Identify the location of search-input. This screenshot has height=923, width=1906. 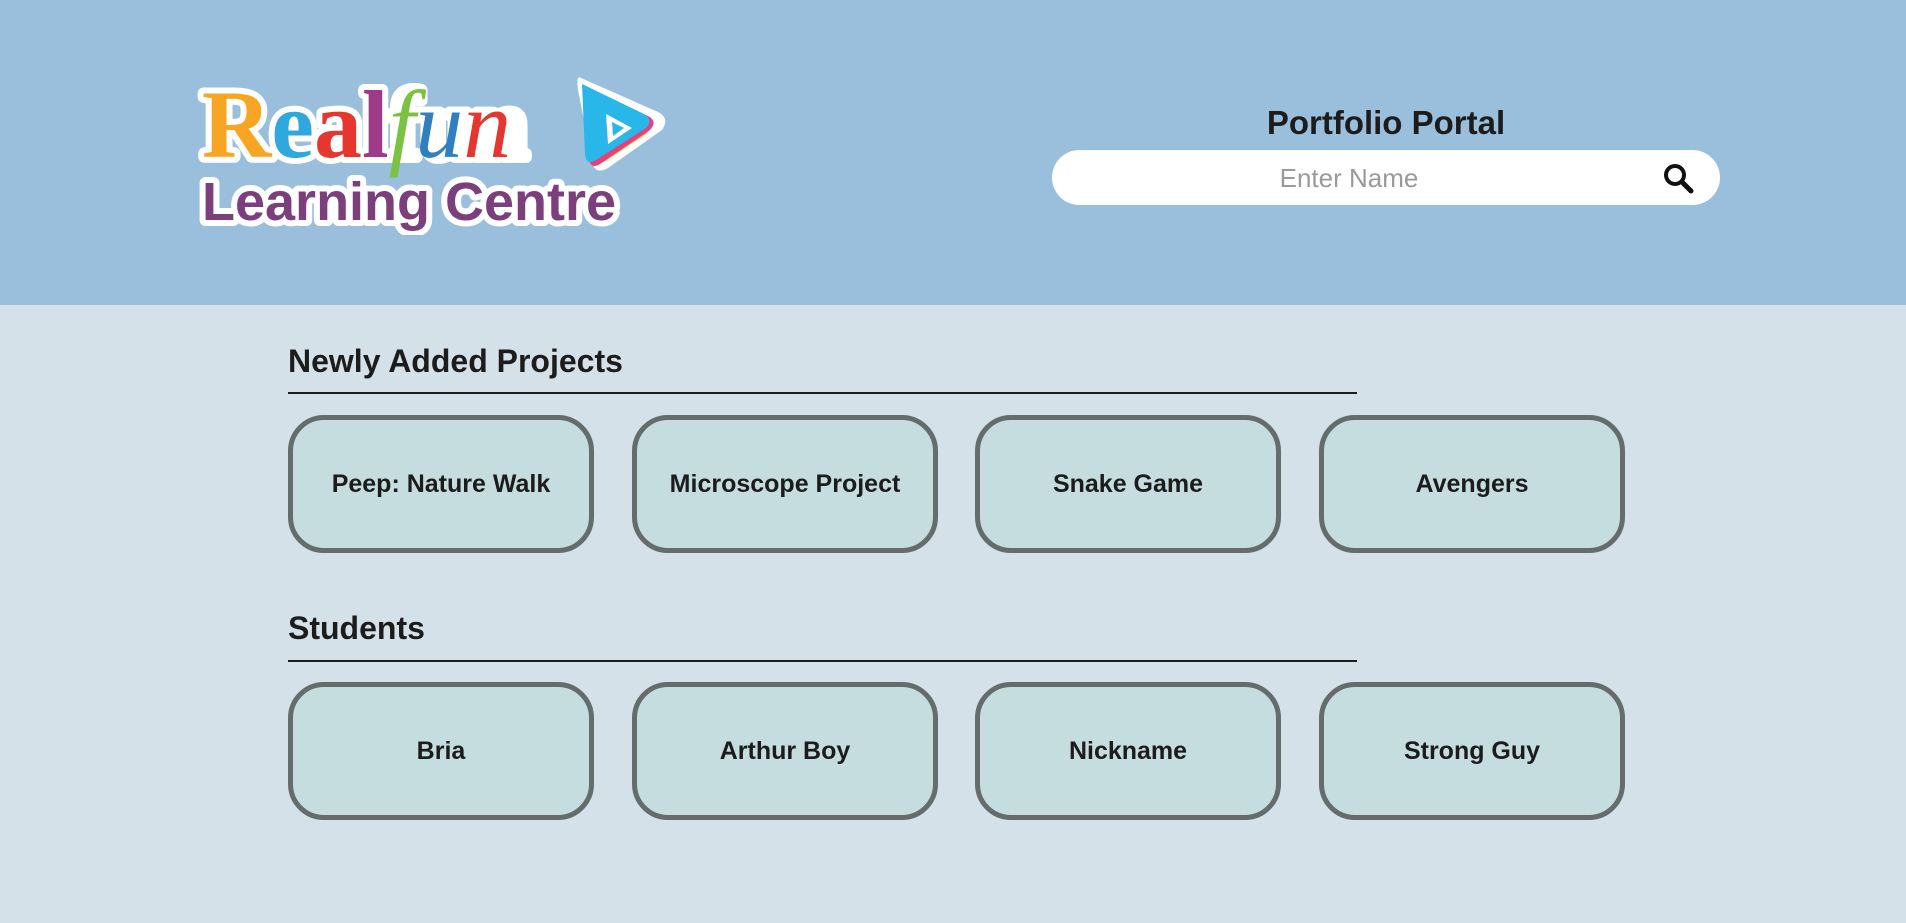
(1349, 178).